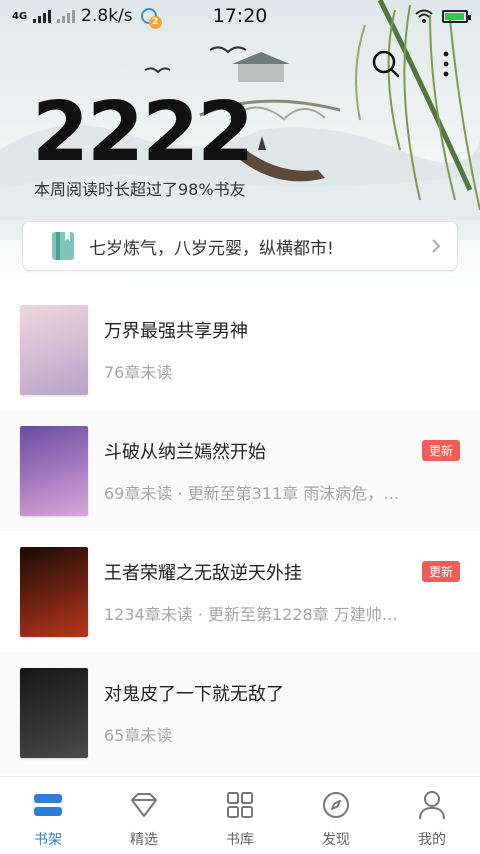  What do you see at coordinates (138, 735) in the screenshot?
I see `book-progress: 65章未读` at bounding box center [138, 735].